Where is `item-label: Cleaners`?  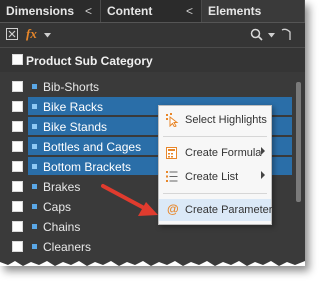 item-label: Cleaners is located at coordinates (67, 247).